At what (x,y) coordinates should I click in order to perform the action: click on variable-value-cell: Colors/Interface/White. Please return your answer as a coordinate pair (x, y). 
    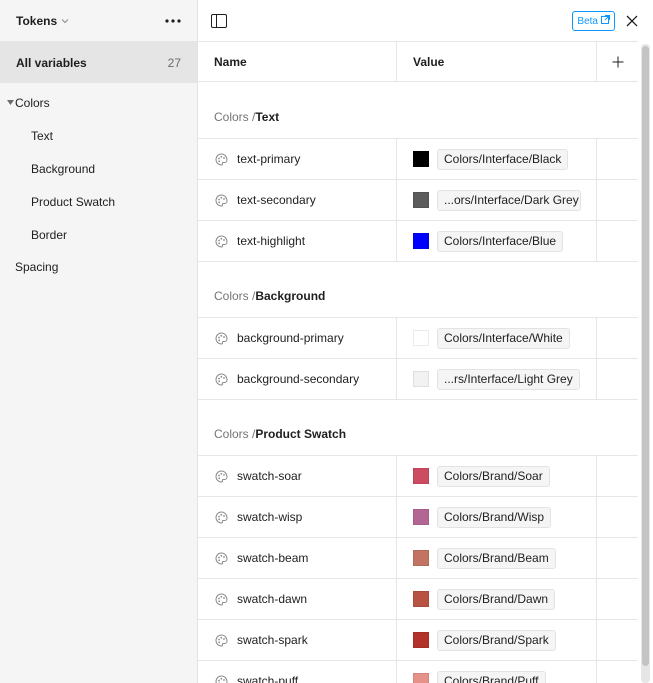
    Looking at the image, I should click on (497, 338).